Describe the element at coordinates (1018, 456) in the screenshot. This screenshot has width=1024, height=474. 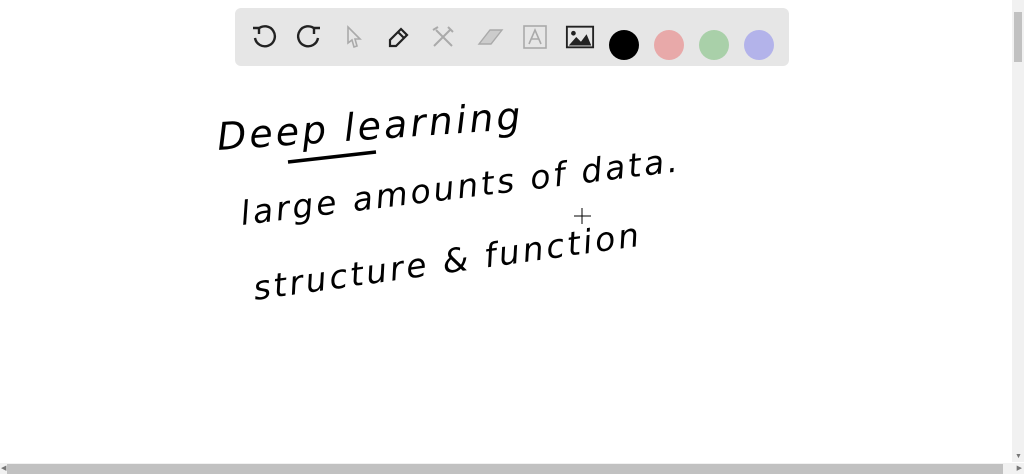
I see `scroll-down-arrow: ▼` at that location.